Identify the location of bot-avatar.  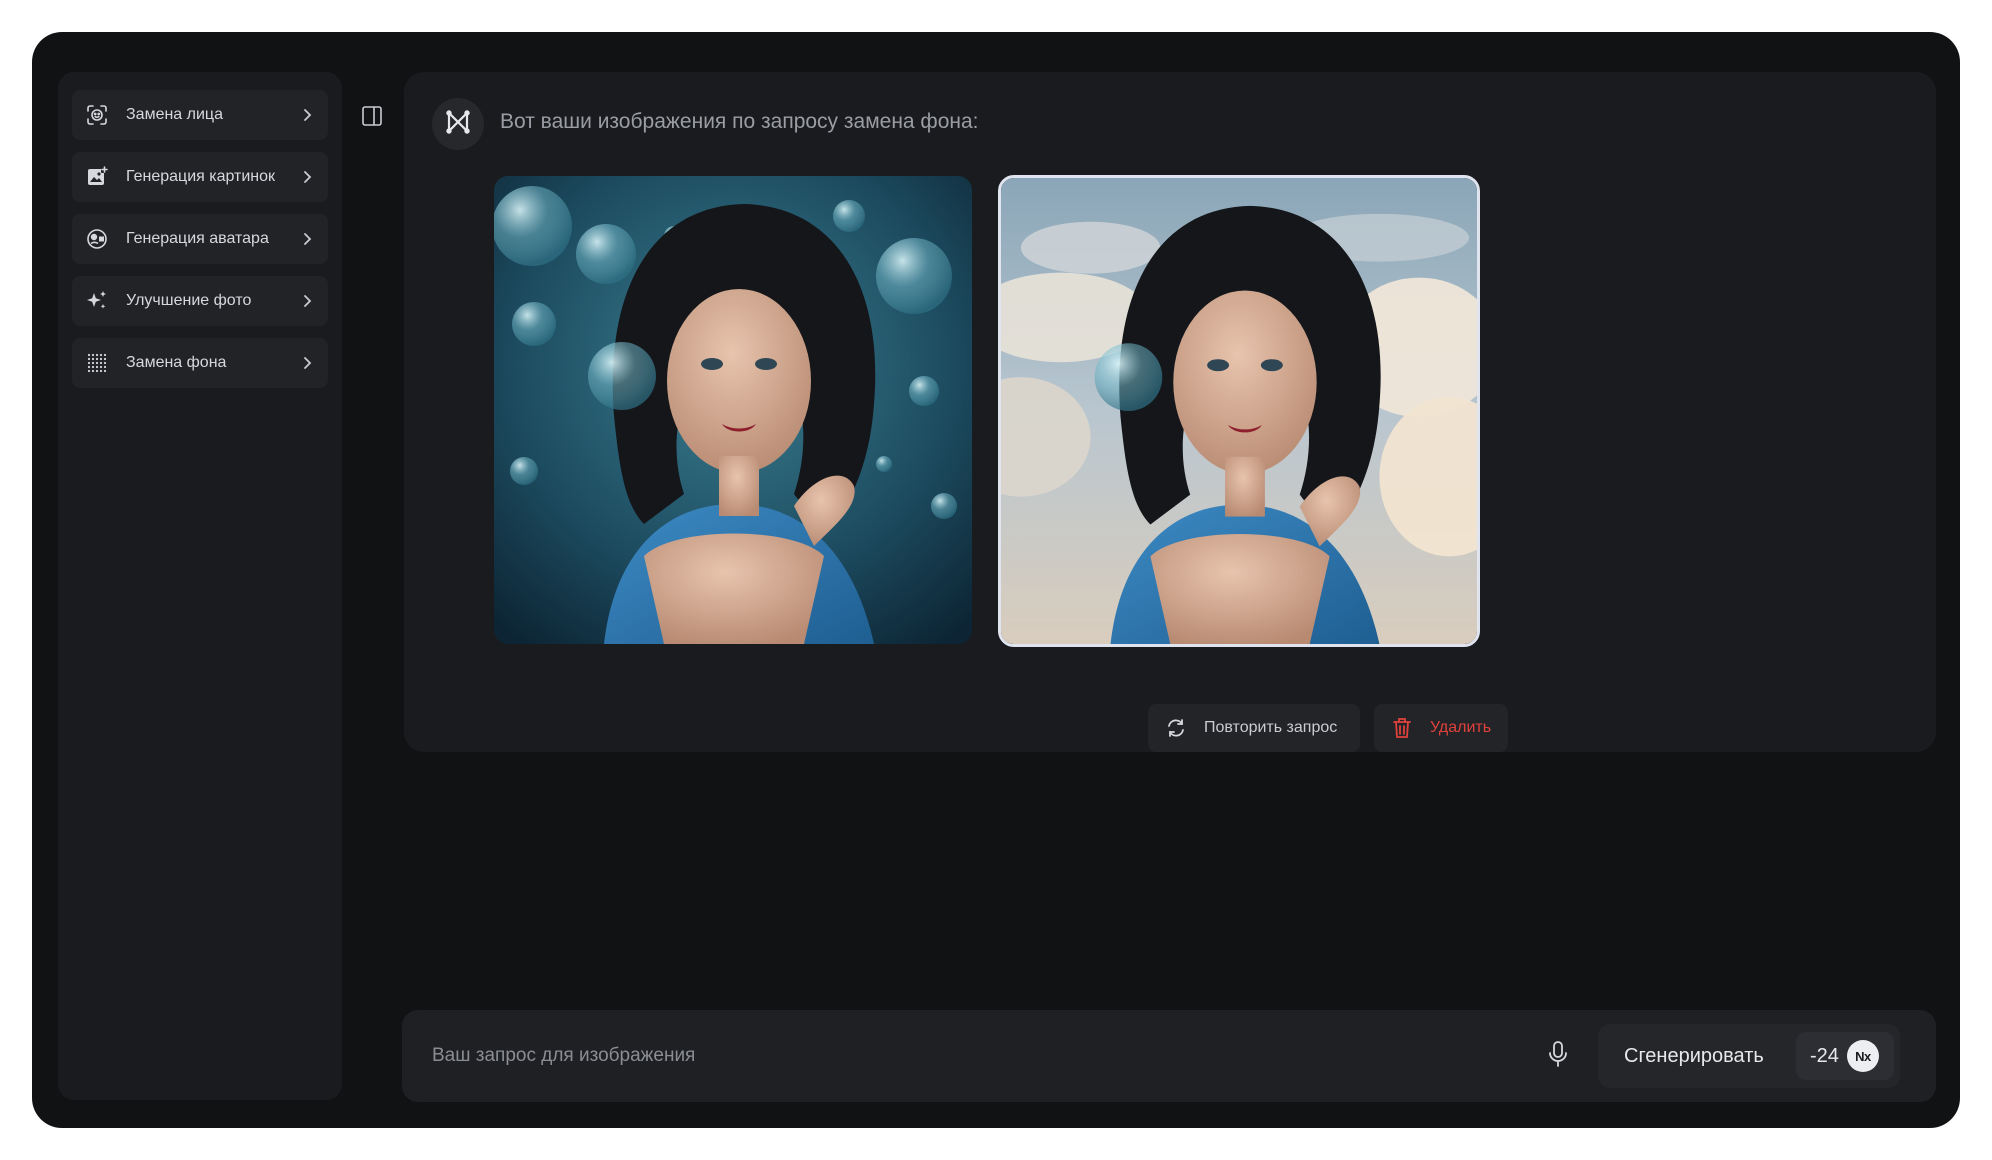
(458, 124).